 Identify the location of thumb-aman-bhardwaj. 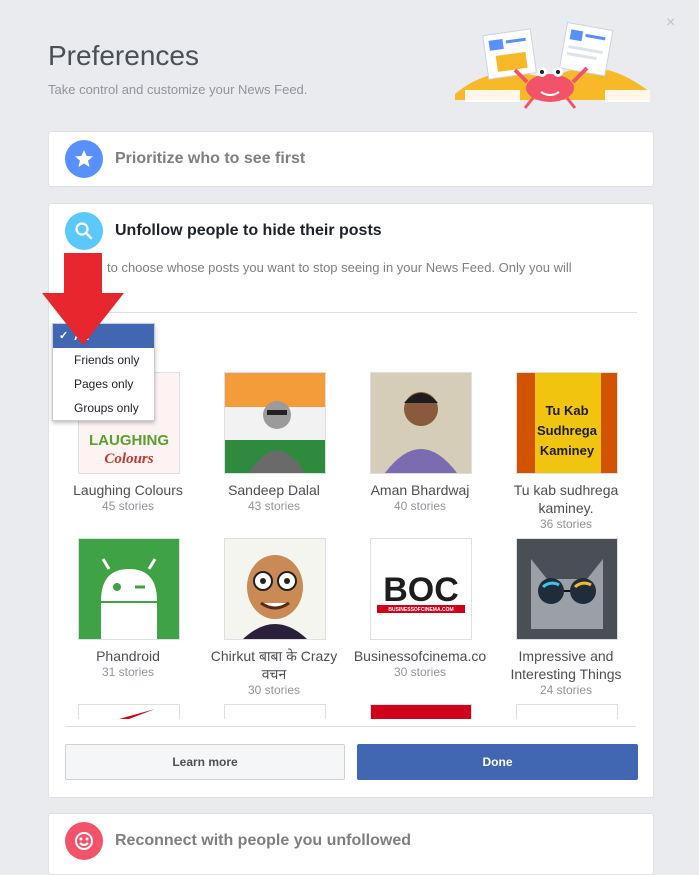
(421, 423).